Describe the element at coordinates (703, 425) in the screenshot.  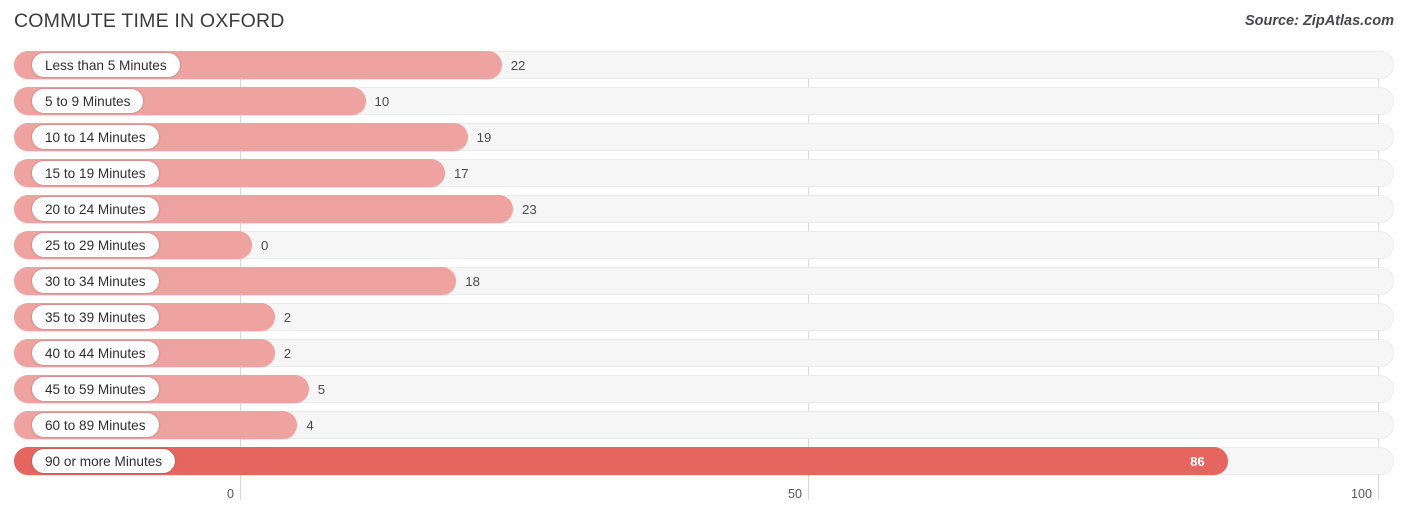
I see `bar-row: 60 to 89 Minutes 4` at that location.